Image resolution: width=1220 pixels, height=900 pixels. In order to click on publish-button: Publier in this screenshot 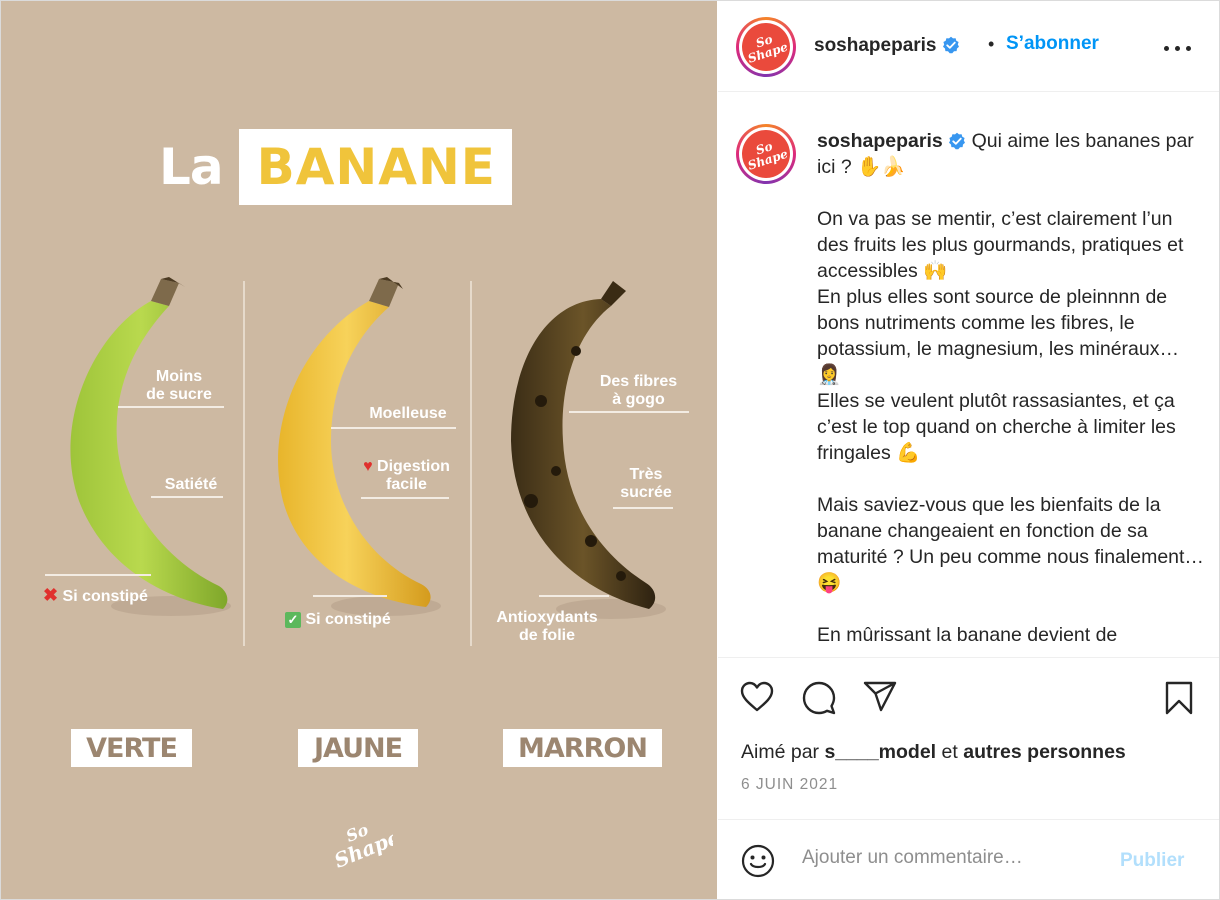, I will do `click(1152, 861)`.